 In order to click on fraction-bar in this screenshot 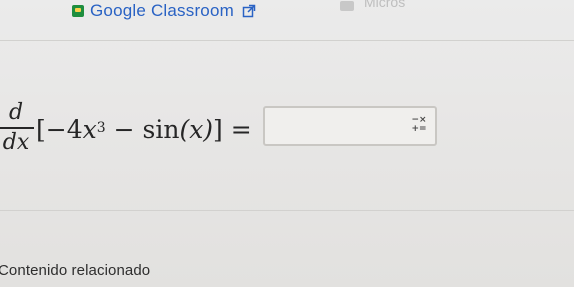, I will do `click(17, 128)`.